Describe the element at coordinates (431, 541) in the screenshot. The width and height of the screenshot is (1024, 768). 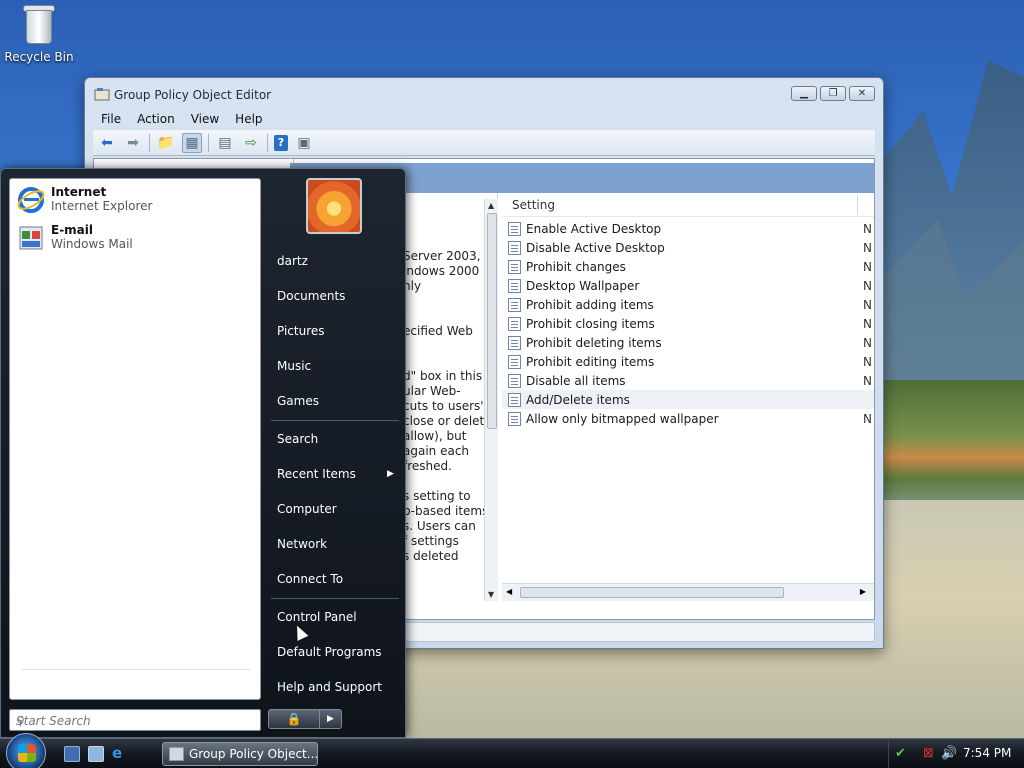
I see `description-line: f settings` at that location.